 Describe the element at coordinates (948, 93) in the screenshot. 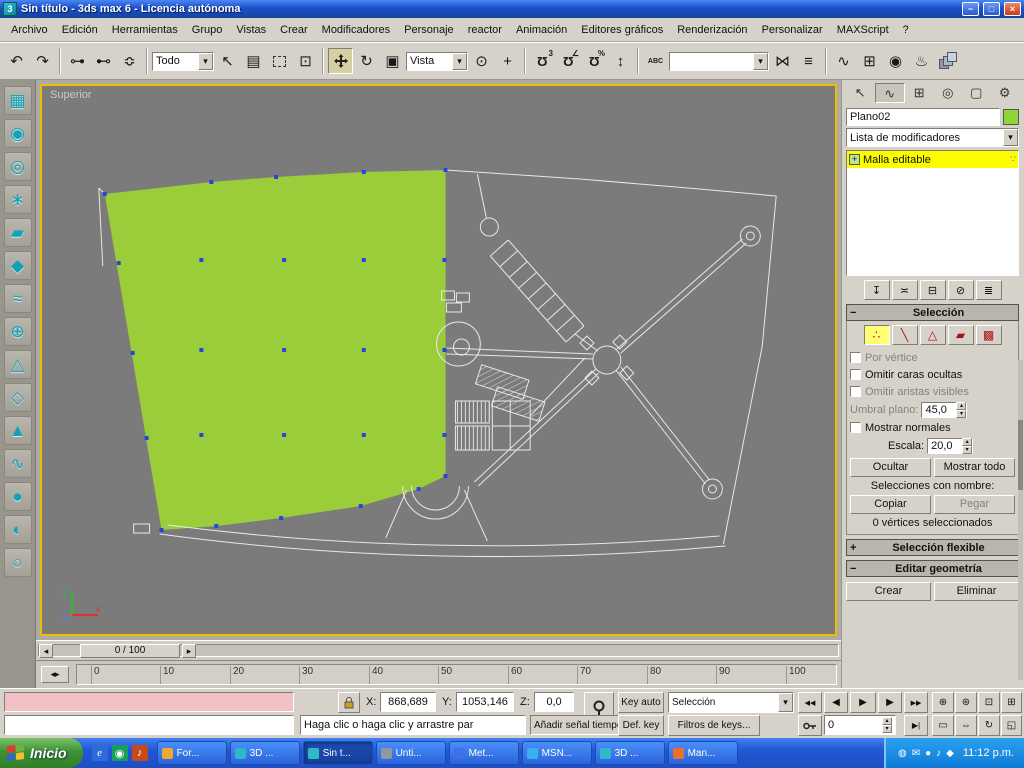

I see `tab-motion-icon: ◎` at that location.